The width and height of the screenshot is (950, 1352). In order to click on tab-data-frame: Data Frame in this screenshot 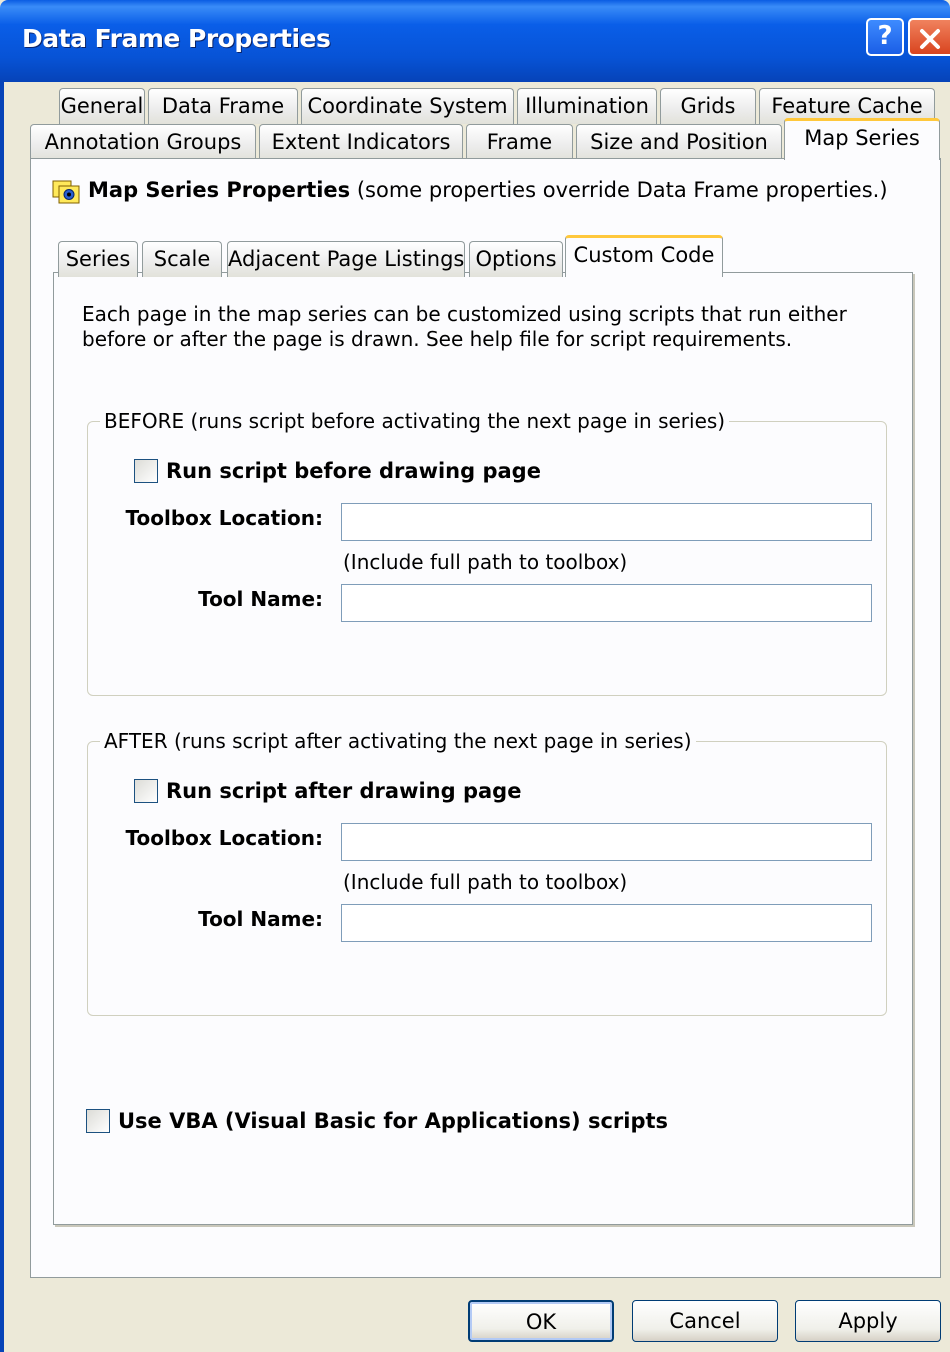, I will do `click(223, 106)`.